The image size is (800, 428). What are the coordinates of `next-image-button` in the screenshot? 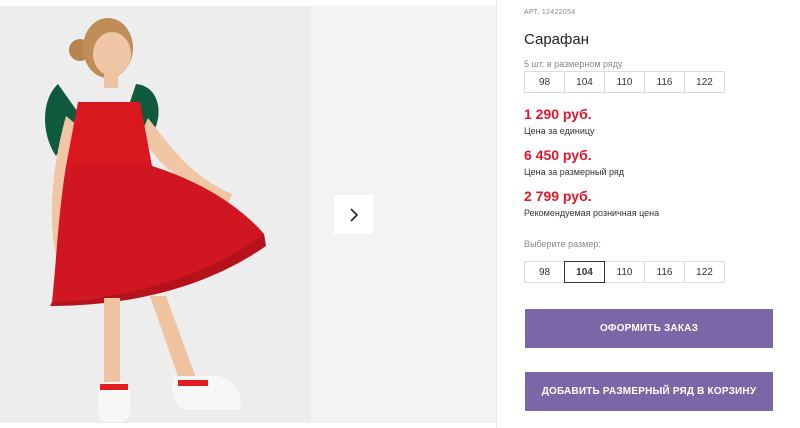 It's located at (353, 214).